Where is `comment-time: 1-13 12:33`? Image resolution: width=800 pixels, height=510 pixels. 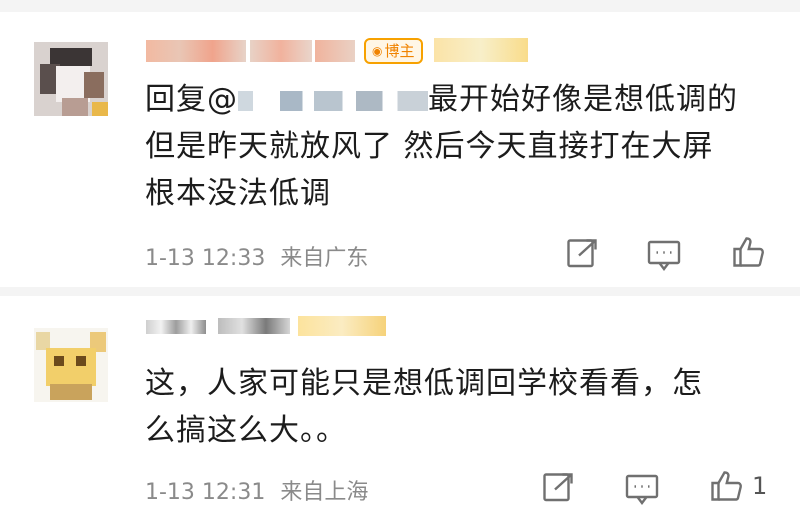
comment-time: 1-13 12:33 is located at coordinates (205, 258).